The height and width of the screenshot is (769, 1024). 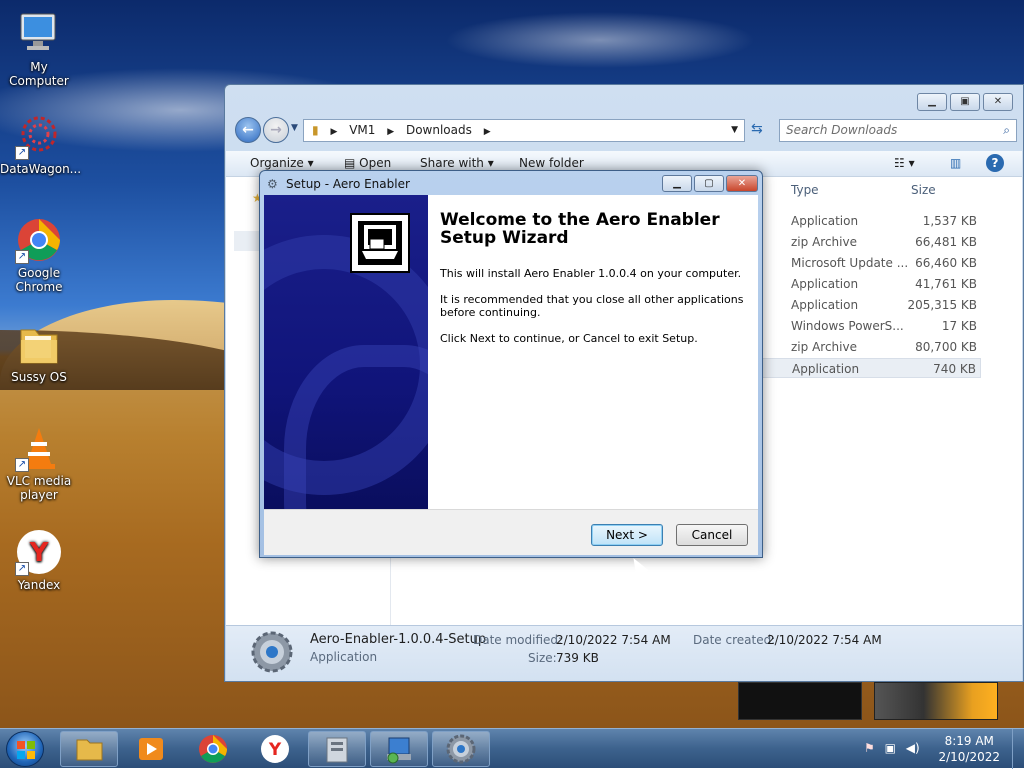 I want to click on search-input: Search Downloads ⌕, so click(x=898, y=130).